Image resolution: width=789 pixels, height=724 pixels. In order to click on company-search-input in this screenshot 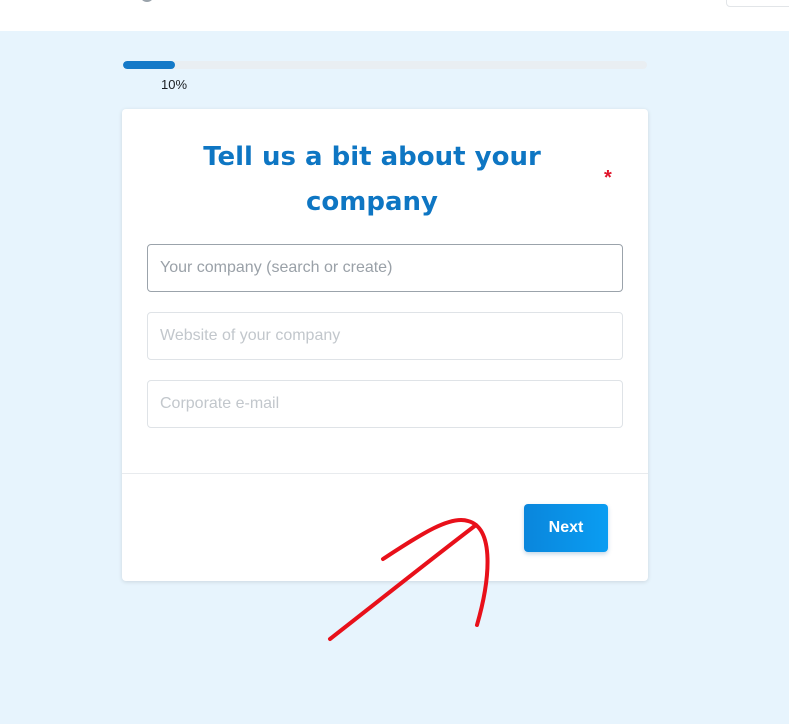, I will do `click(385, 268)`.